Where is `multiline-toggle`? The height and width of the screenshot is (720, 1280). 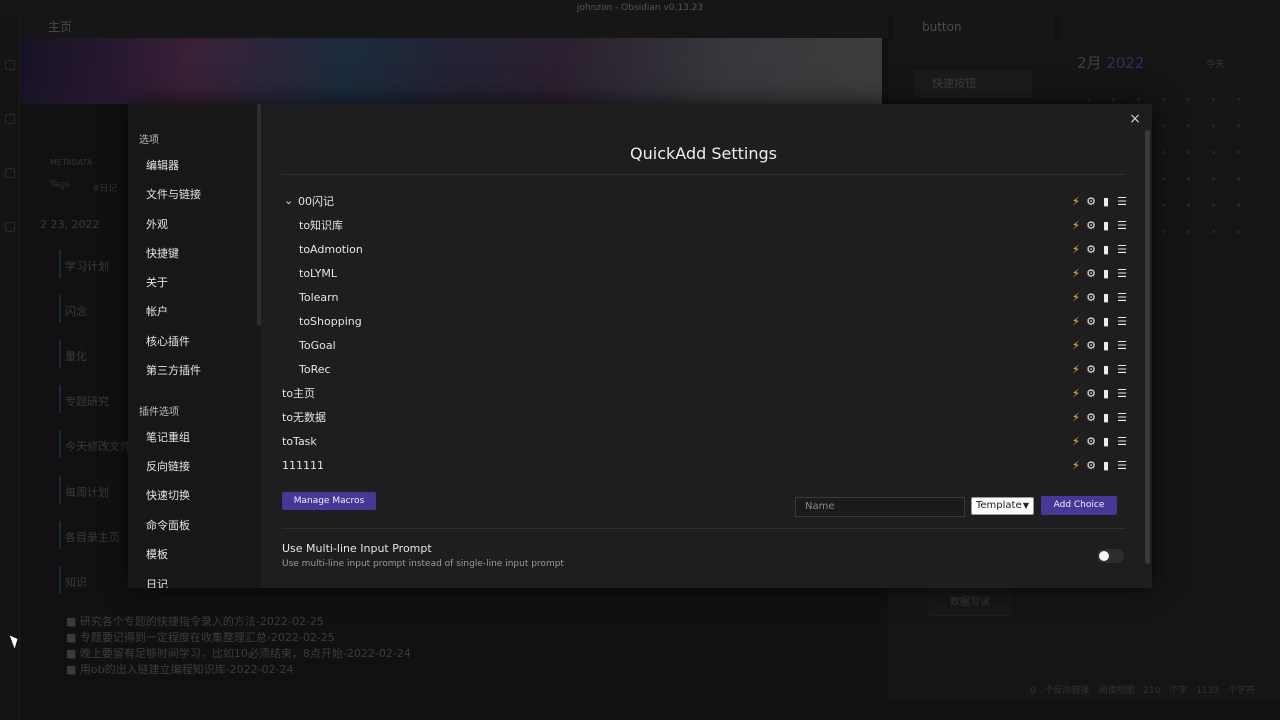
multiline-toggle is located at coordinates (1110, 556).